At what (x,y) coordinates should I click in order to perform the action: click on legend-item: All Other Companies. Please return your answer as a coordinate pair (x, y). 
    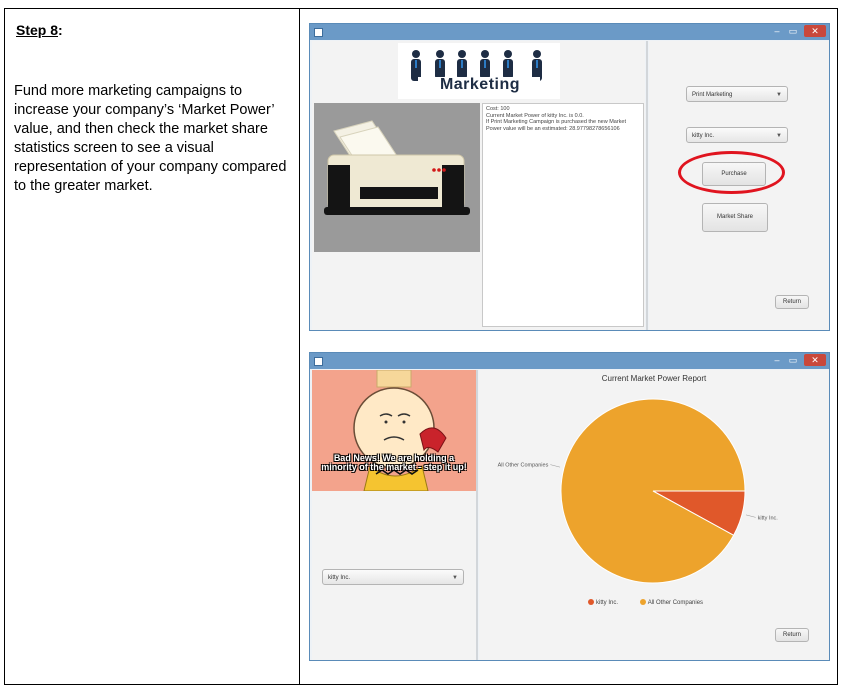
    Looking at the image, I should click on (671, 602).